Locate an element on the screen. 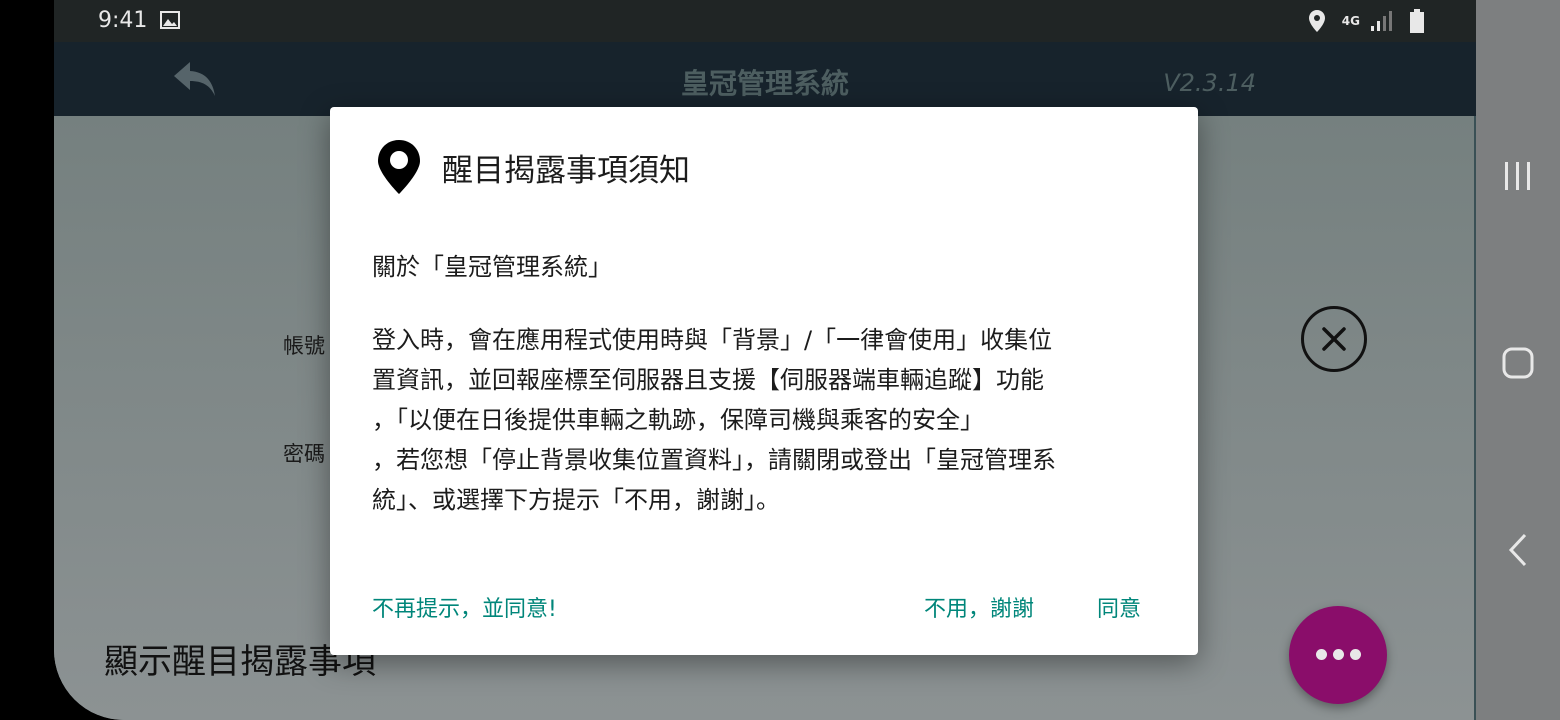  more-dots-icon is located at coordinates (1338, 654).